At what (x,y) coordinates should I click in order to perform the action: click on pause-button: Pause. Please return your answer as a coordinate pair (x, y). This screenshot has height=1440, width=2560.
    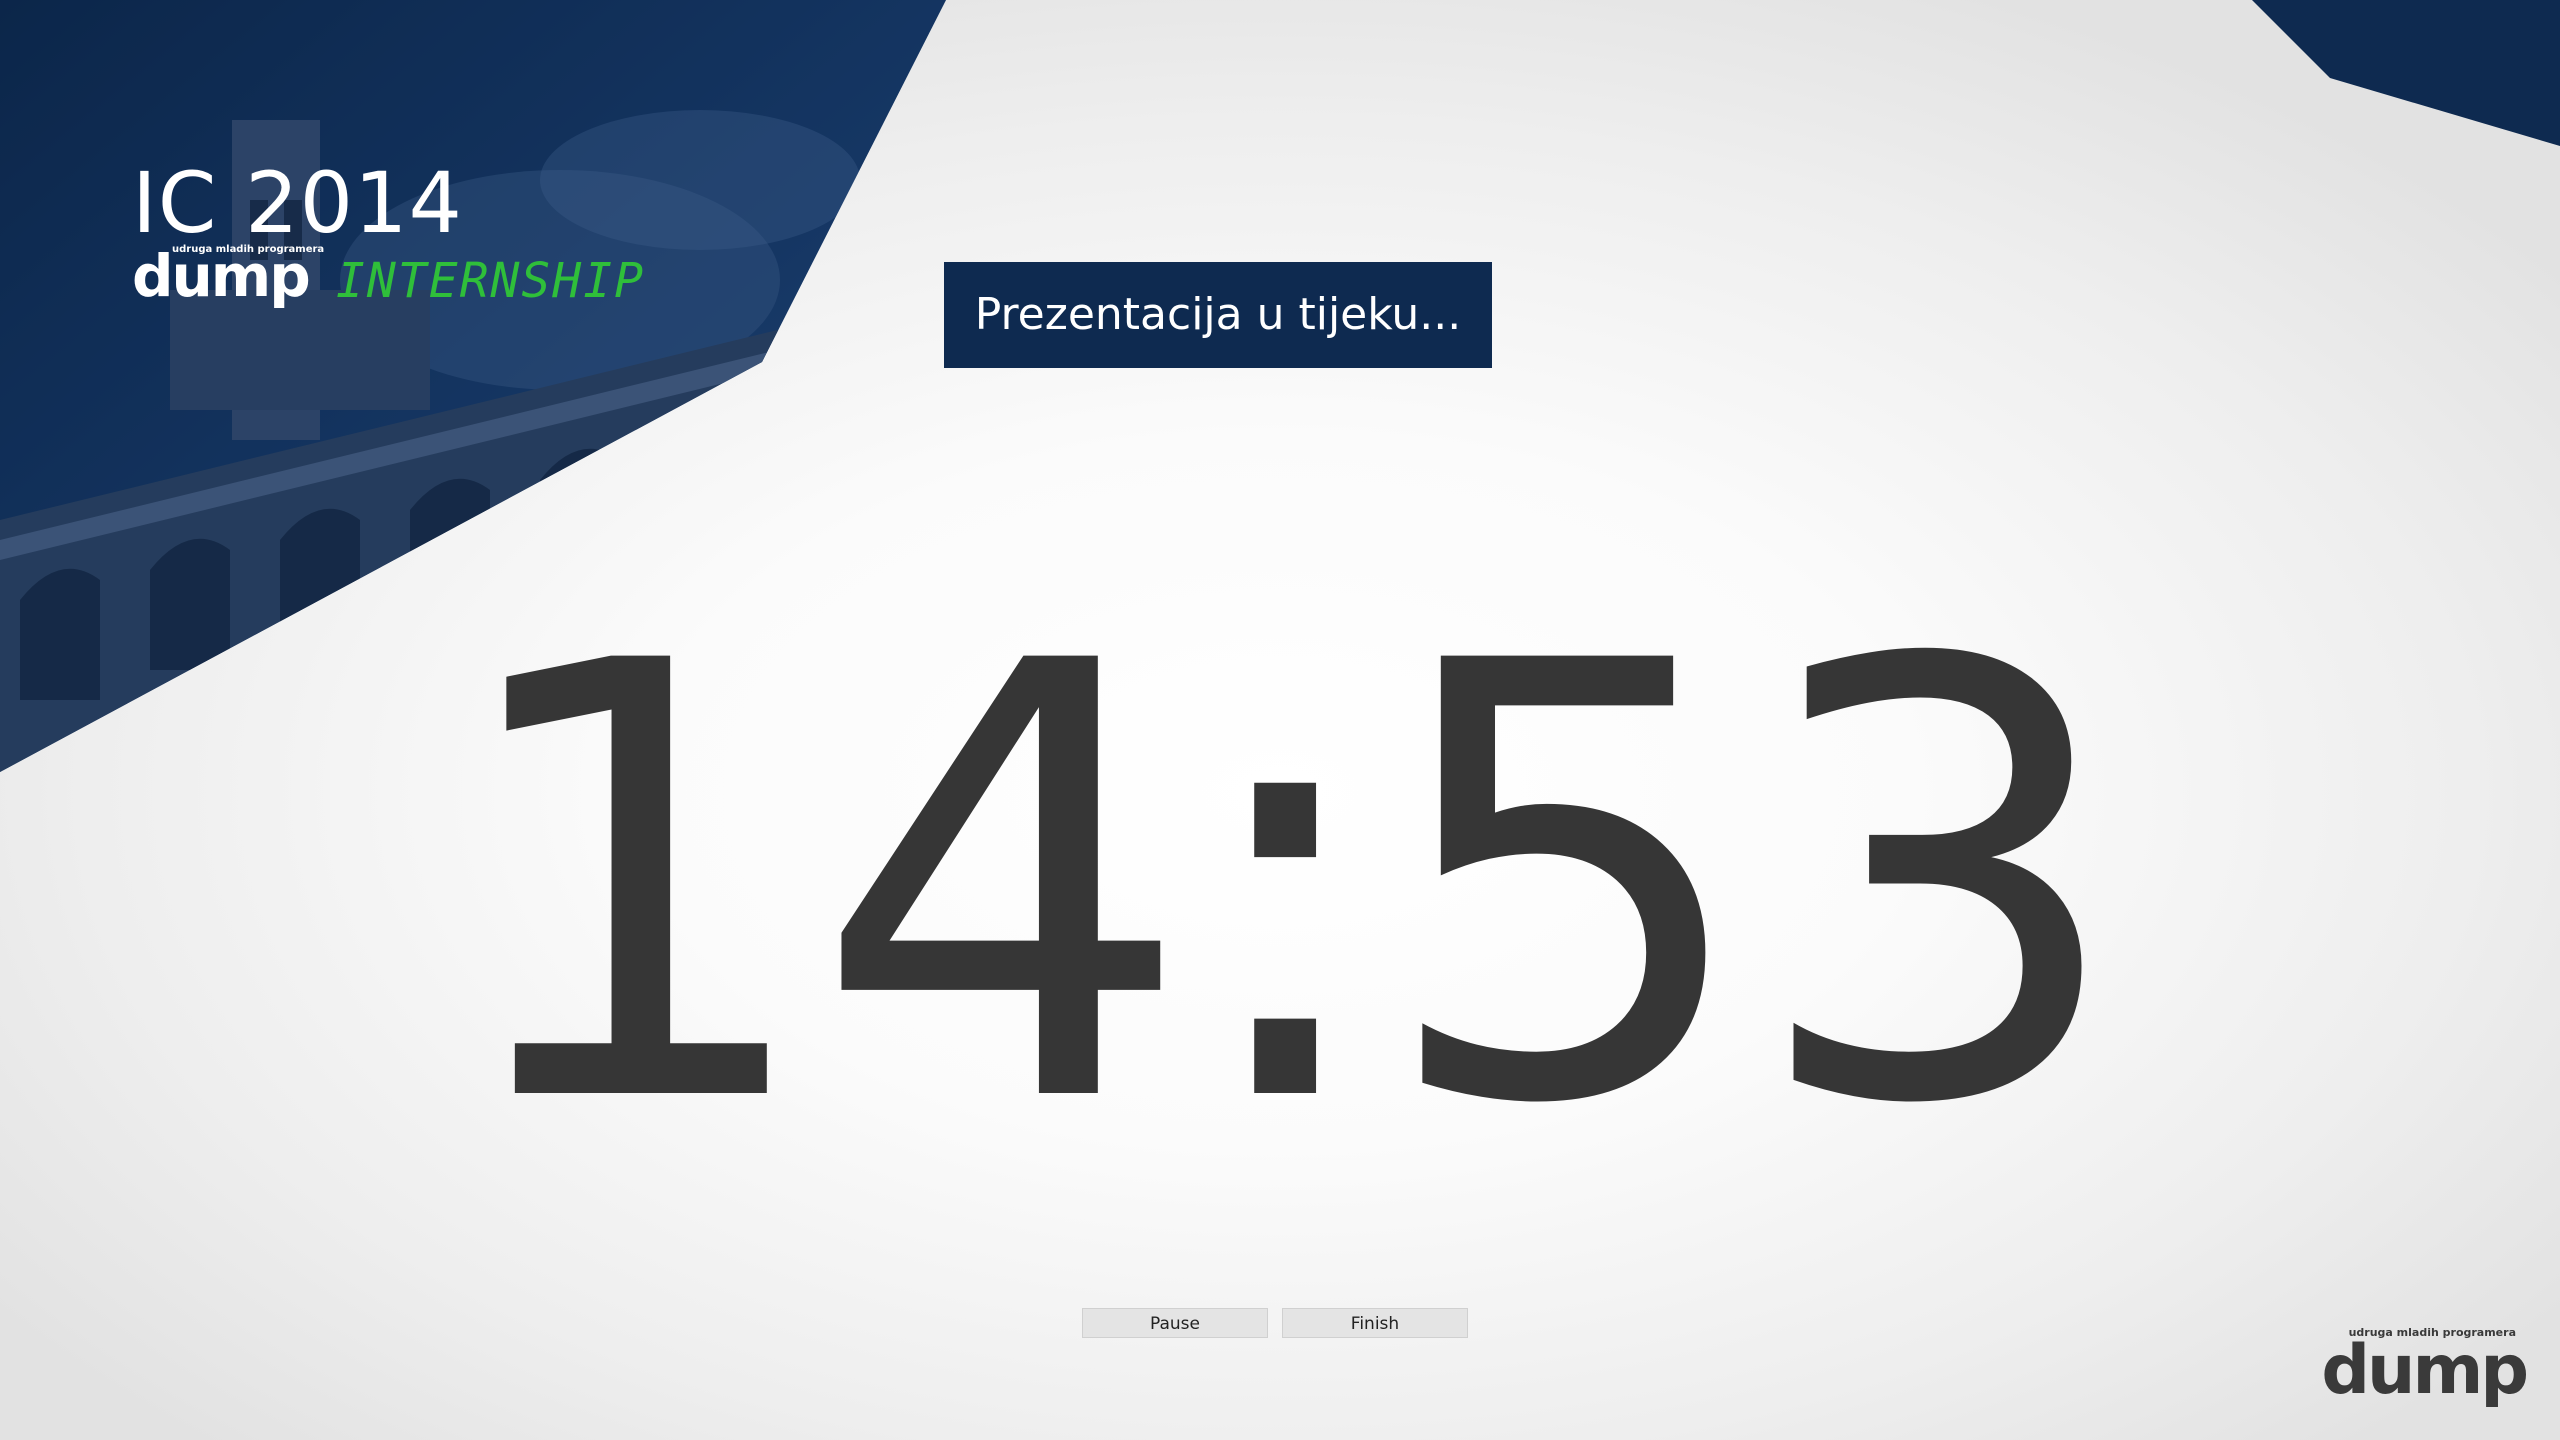
    Looking at the image, I should click on (1175, 1323).